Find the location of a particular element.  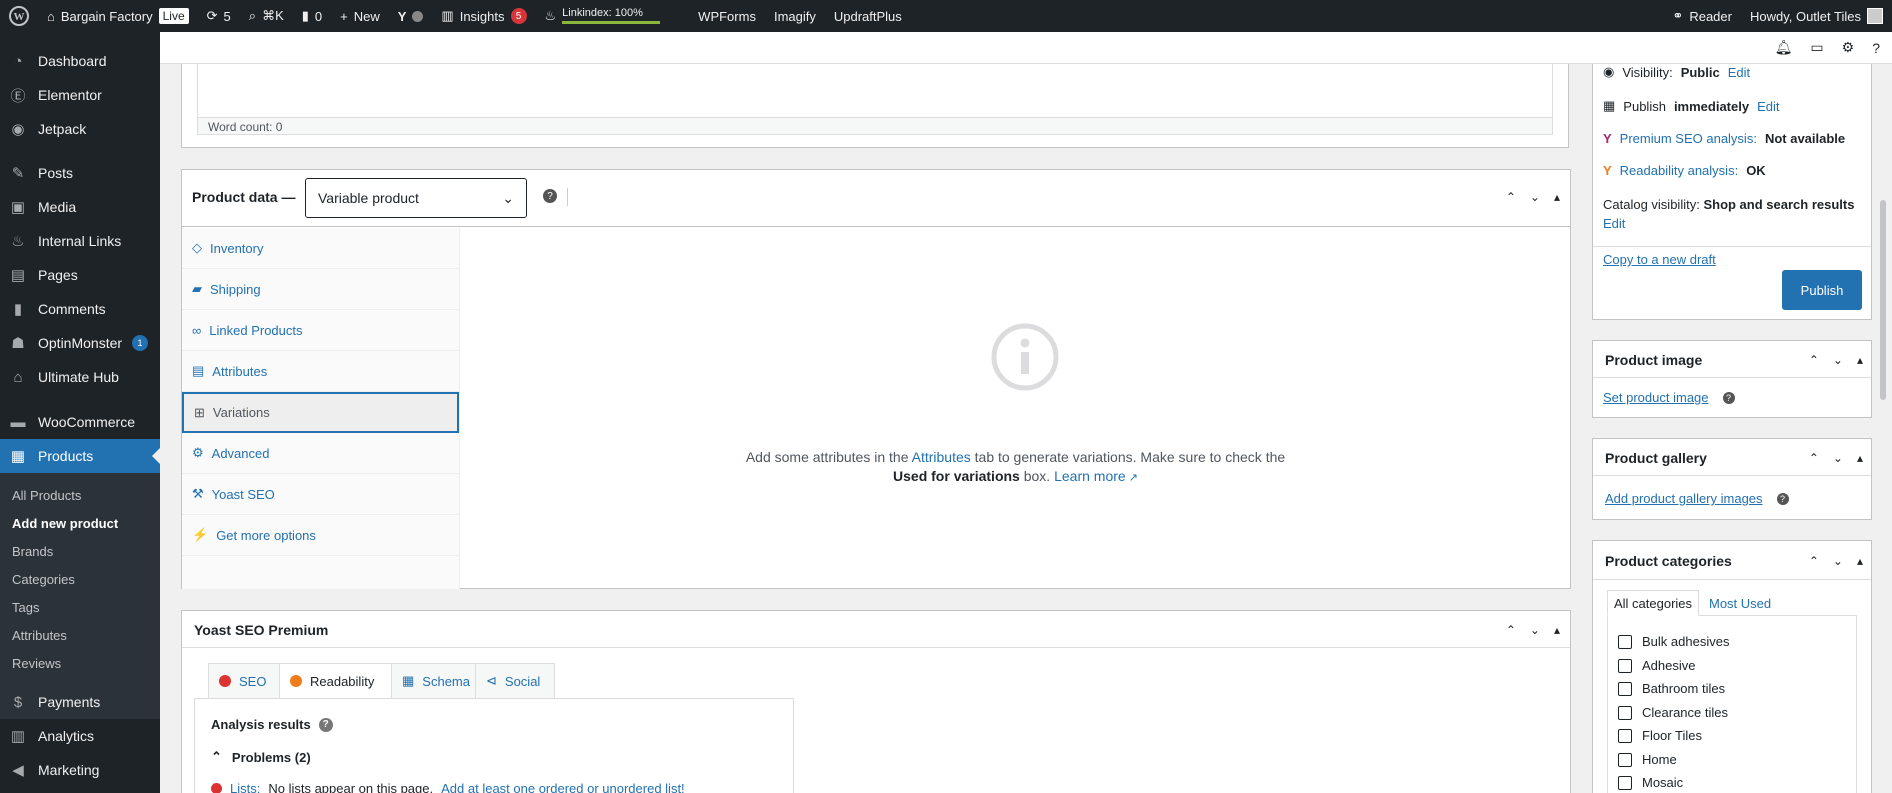

category-item: Bulk adhesives is located at coordinates (1673, 641).